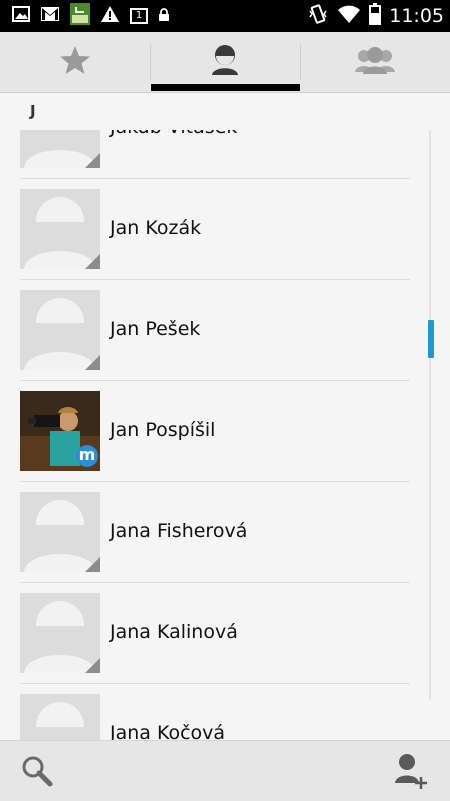  Describe the element at coordinates (225, 712) in the screenshot. I see `contact-row: Jana Kočová` at that location.